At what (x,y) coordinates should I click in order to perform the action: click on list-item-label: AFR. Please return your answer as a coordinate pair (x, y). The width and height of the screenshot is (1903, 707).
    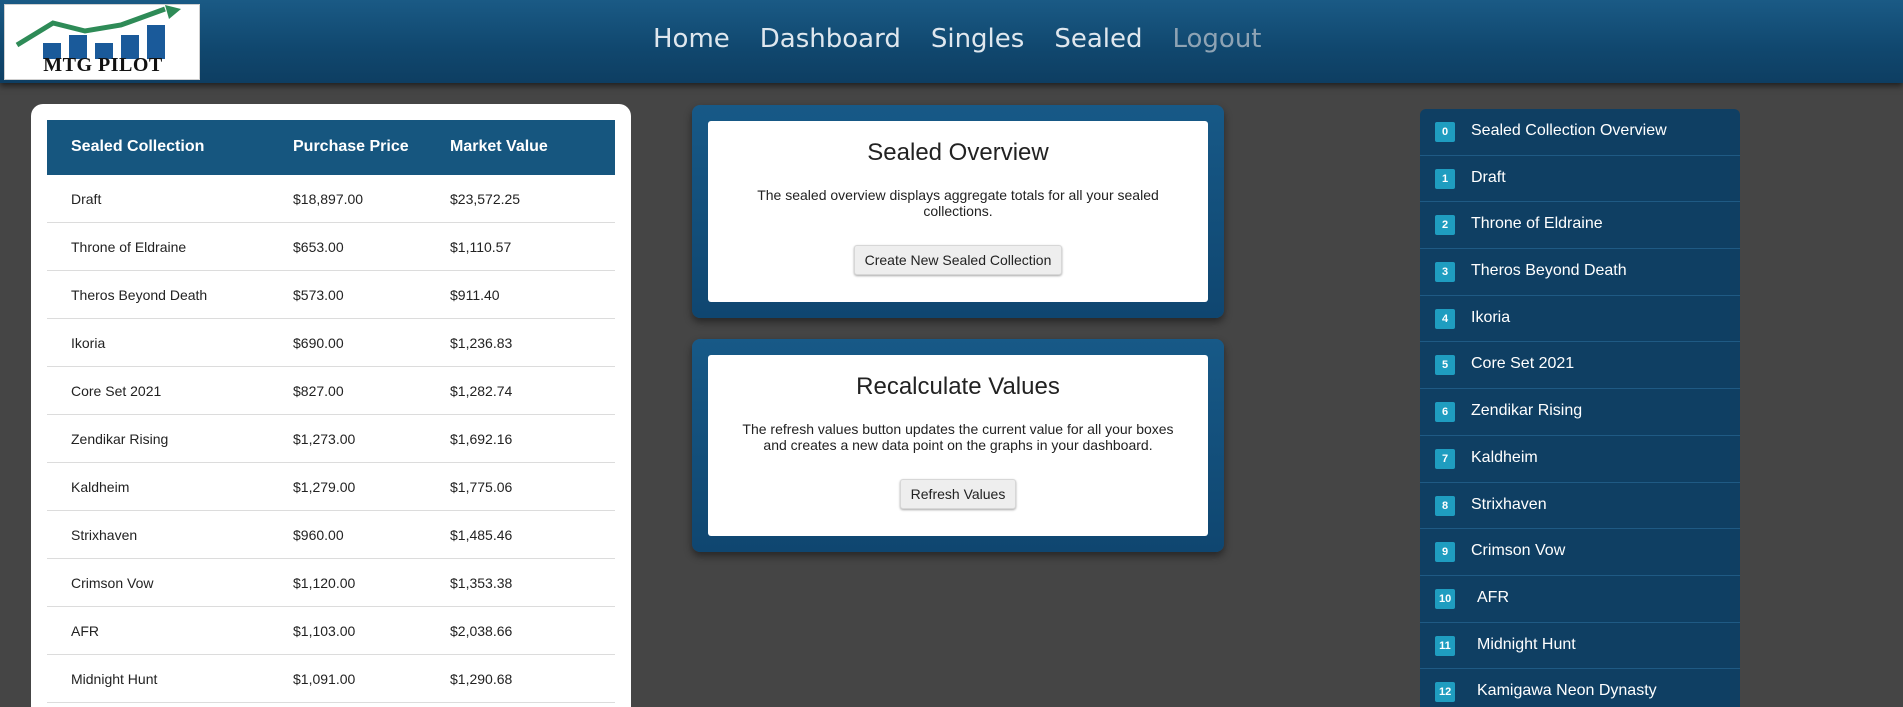
    Looking at the image, I should click on (1493, 597).